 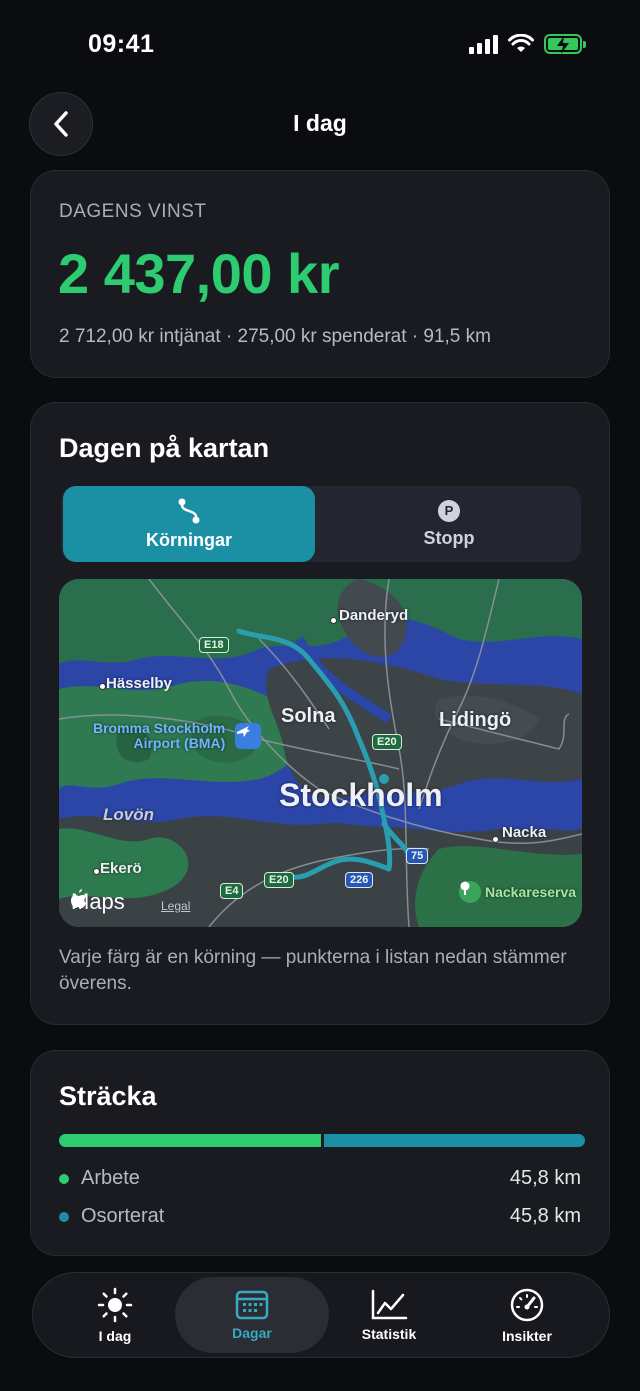 I want to click on tab-insikter: Insikter, so click(x=527, y=1315).